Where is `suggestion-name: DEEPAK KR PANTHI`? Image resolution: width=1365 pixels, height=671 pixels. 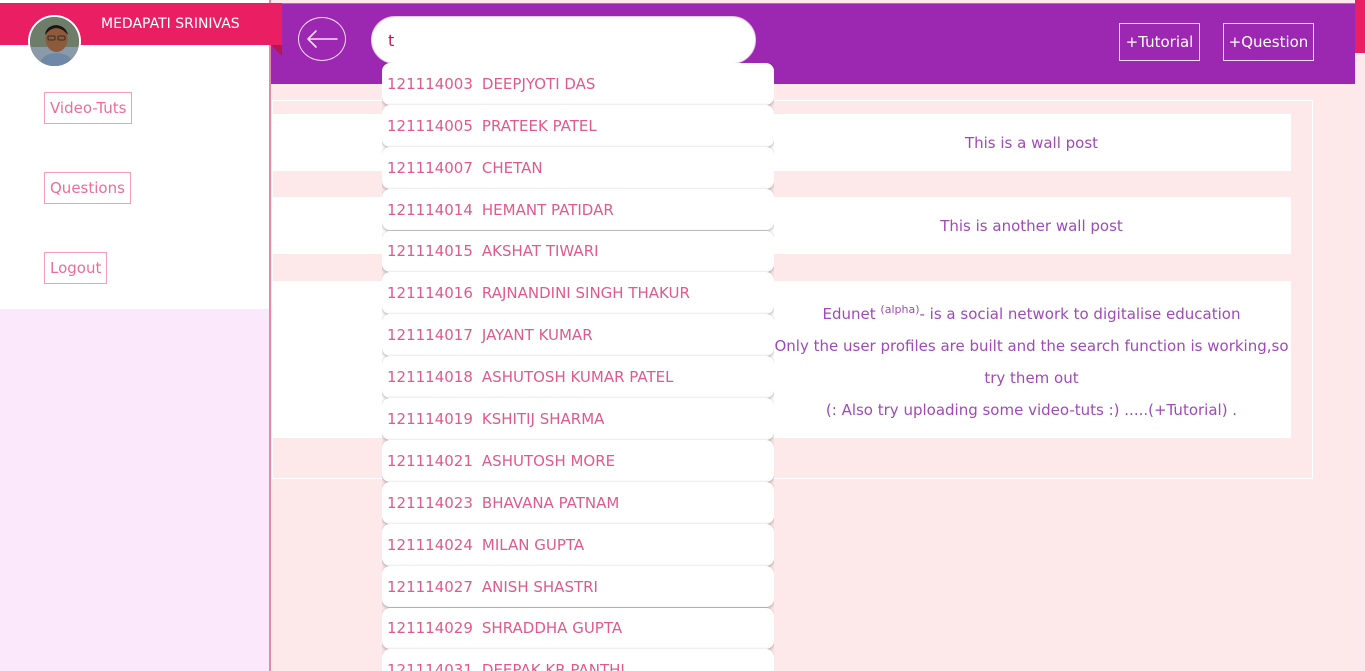 suggestion-name: DEEPAK KR PANTHI is located at coordinates (553, 666).